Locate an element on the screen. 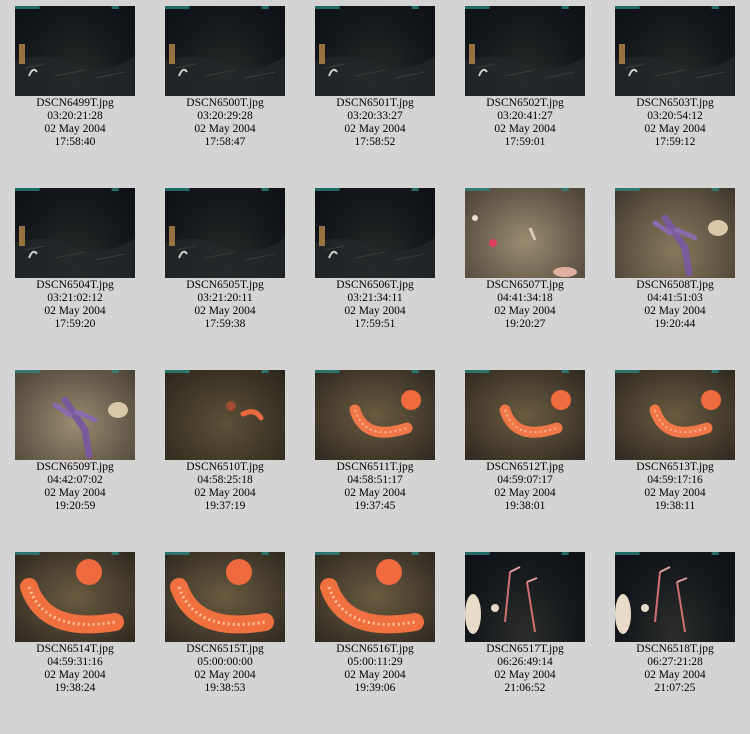 The width and height of the screenshot is (750, 734). filename-label: DSCN6513T.jpg is located at coordinates (675, 467).